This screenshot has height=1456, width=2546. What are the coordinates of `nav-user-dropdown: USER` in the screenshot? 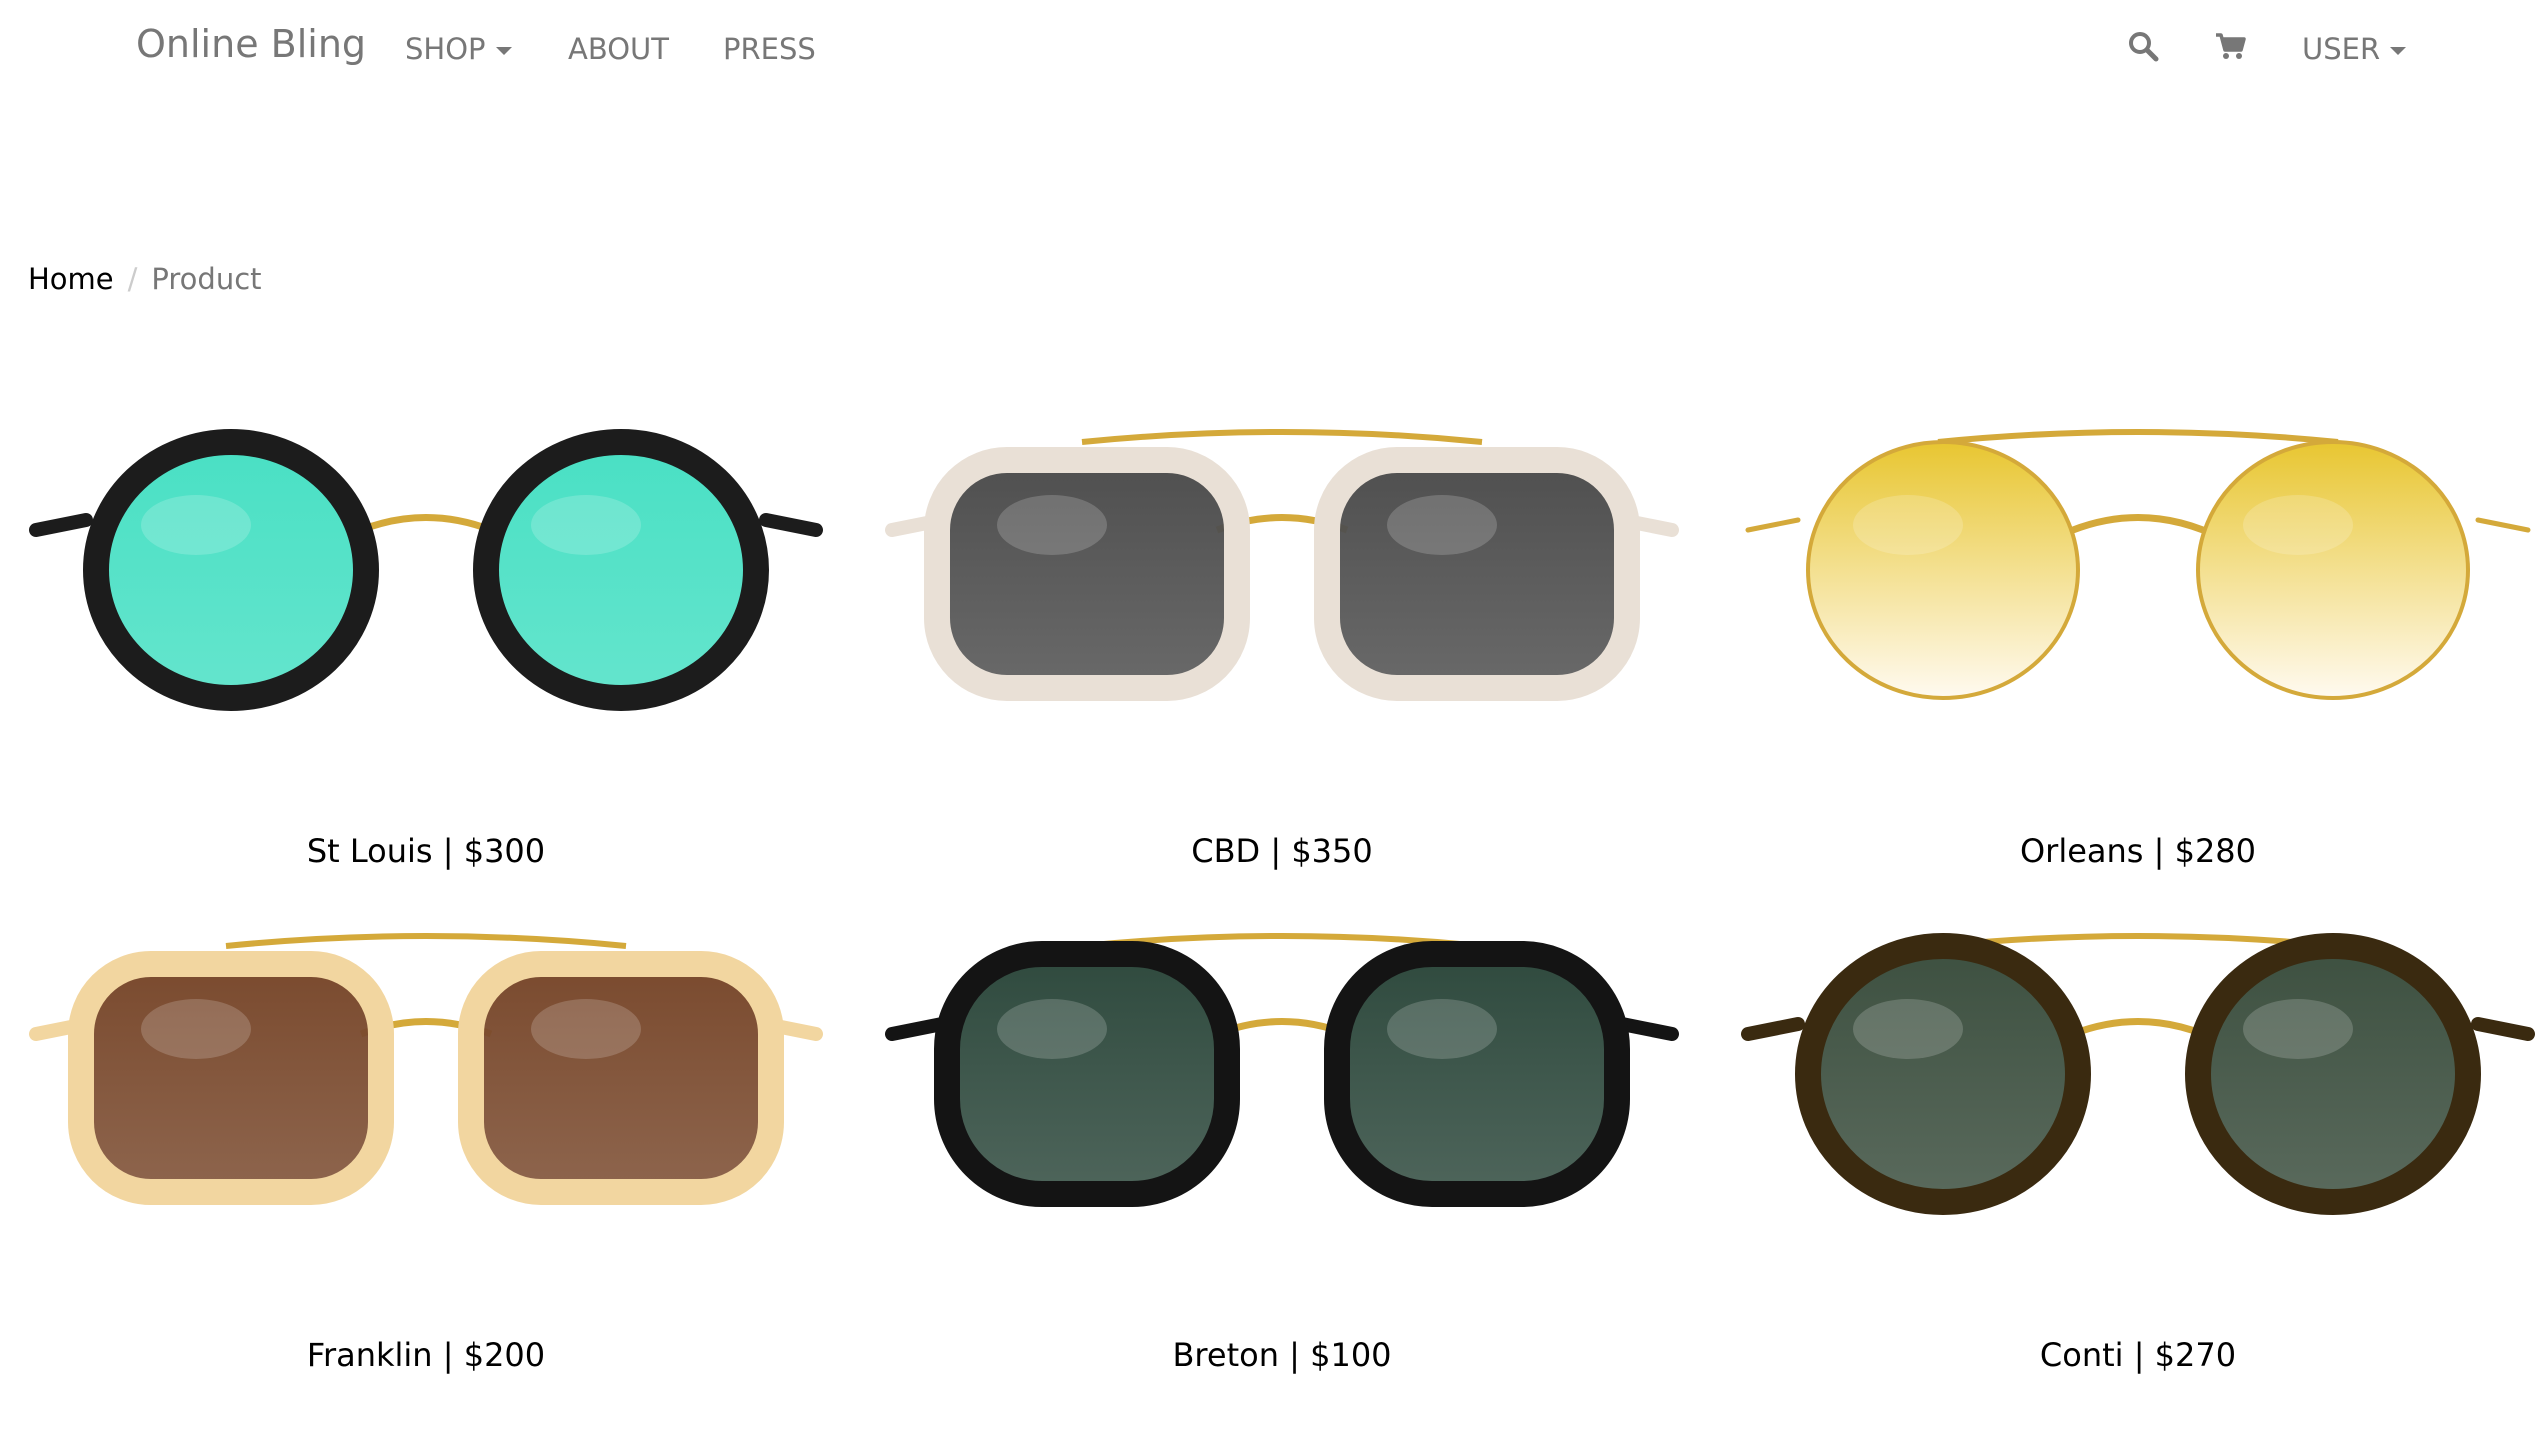 It's located at (2354, 49).